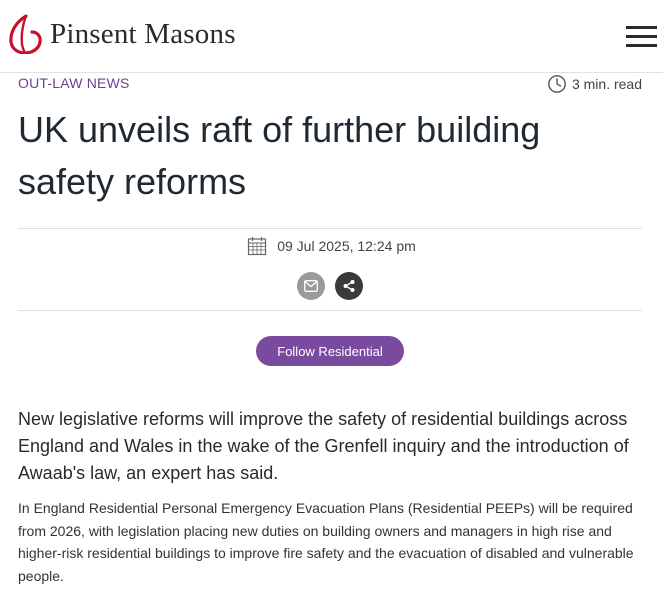 The width and height of the screenshot is (663, 592). I want to click on calendar-icon, so click(257, 246).